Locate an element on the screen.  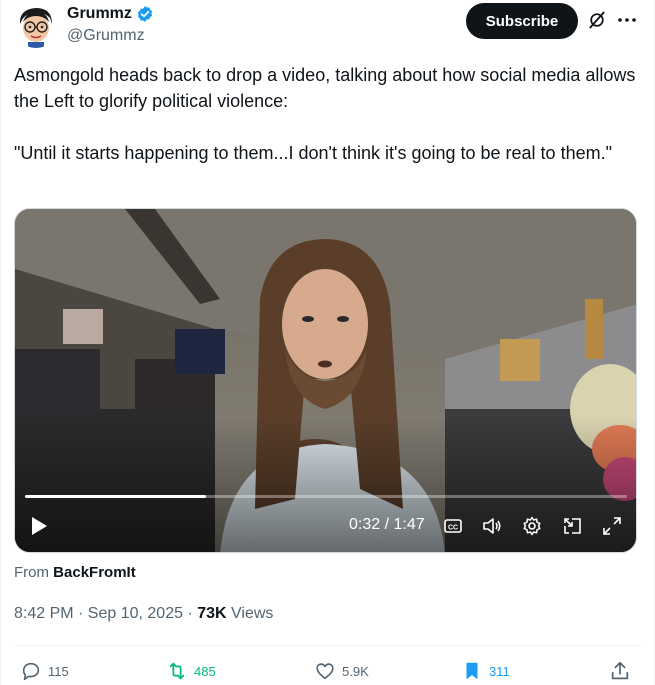
tweet-meta: 8:42 PM · Sep 10, 2025 · 73K Views is located at coordinates (143, 614).